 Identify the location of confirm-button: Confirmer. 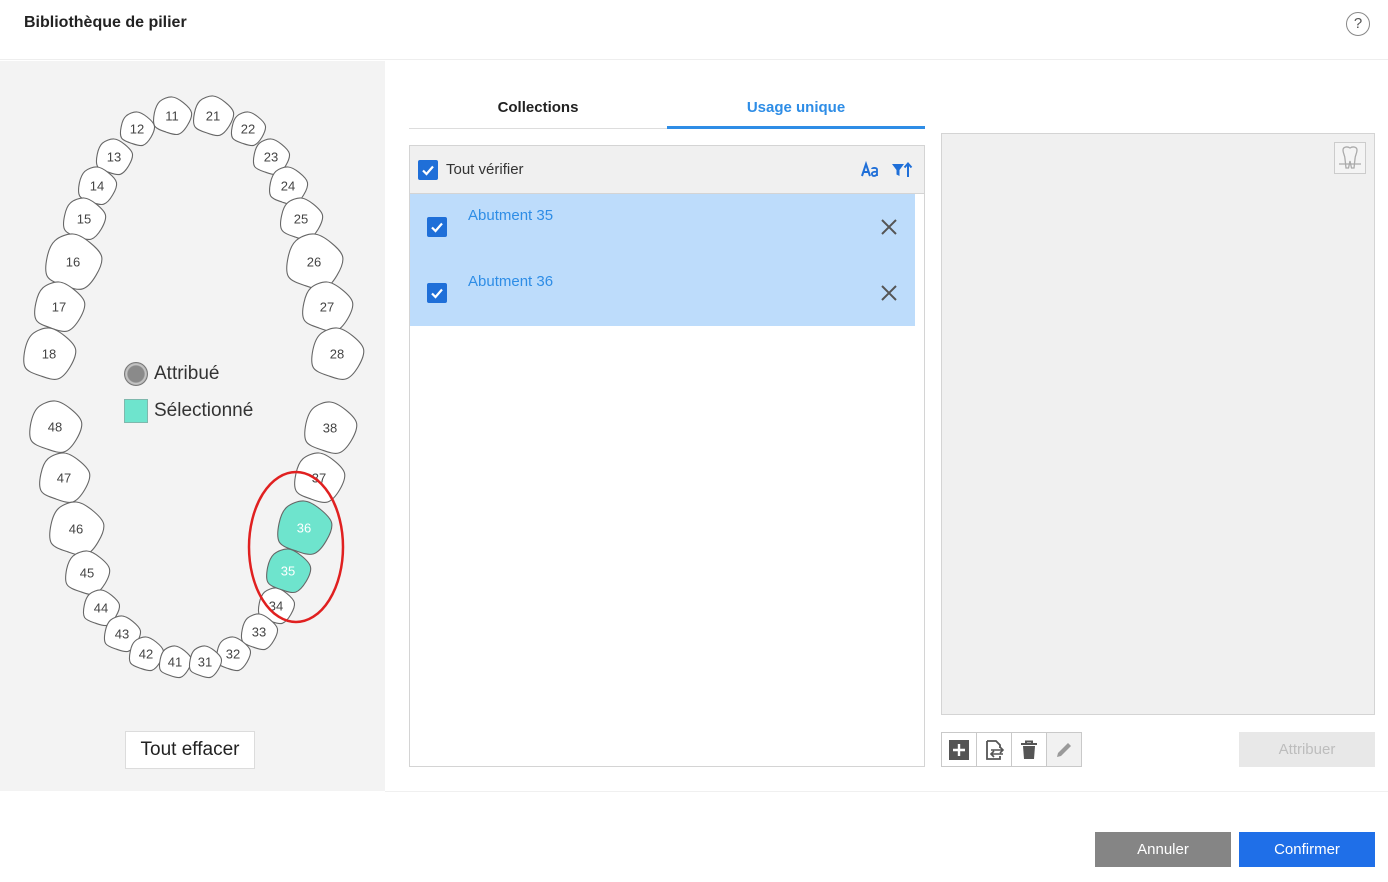
(1307, 849).